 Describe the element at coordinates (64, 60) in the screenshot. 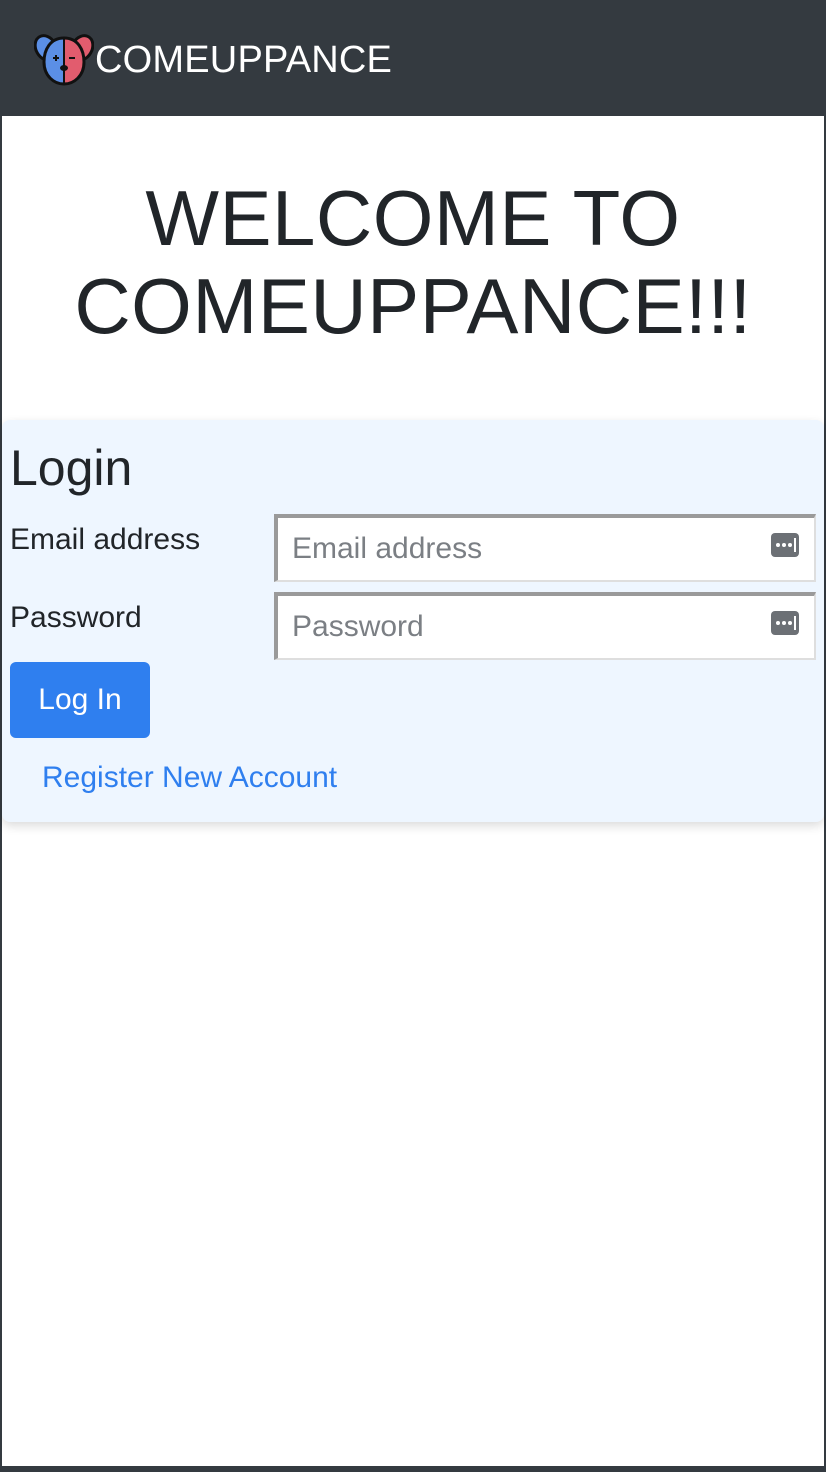

I see `dog-face-logo-icon` at that location.